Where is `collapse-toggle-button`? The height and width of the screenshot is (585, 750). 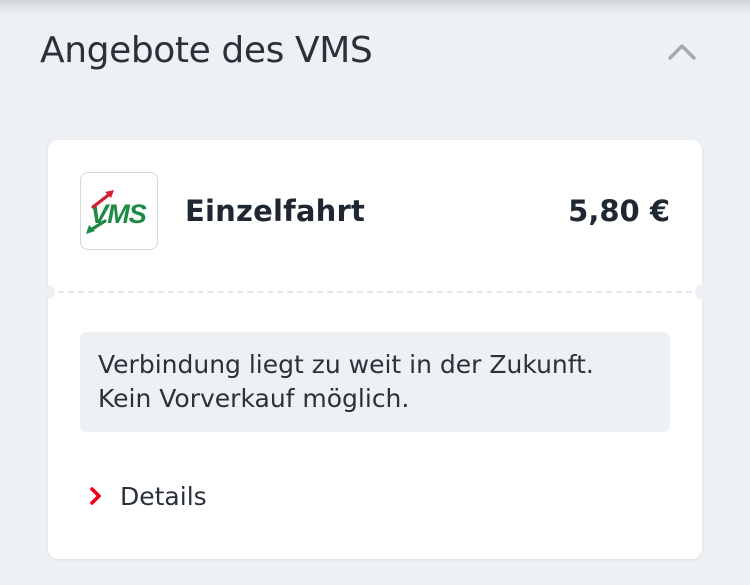 collapse-toggle-button is located at coordinates (682, 52).